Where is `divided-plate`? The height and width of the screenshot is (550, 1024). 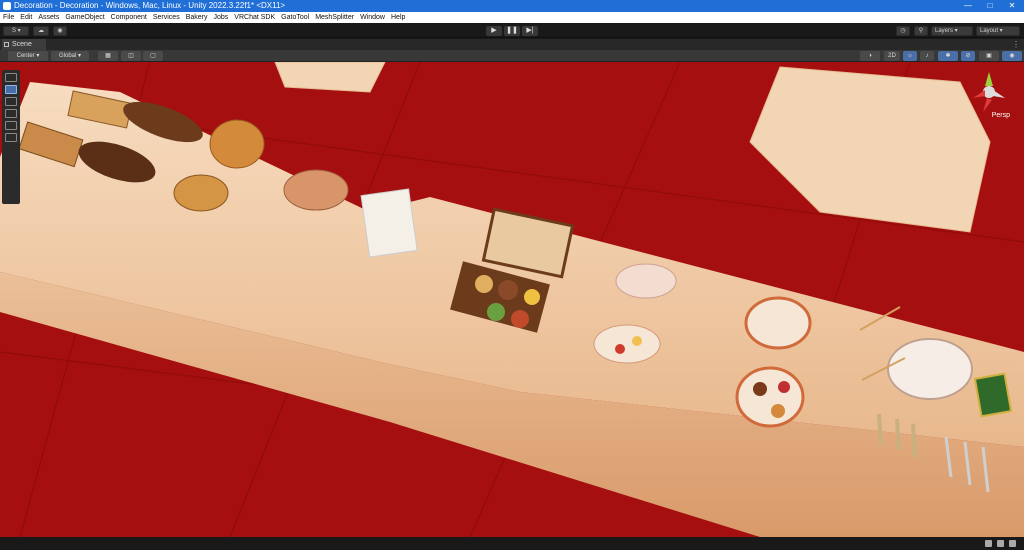
divided-plate is located at coordinates (778, 323).